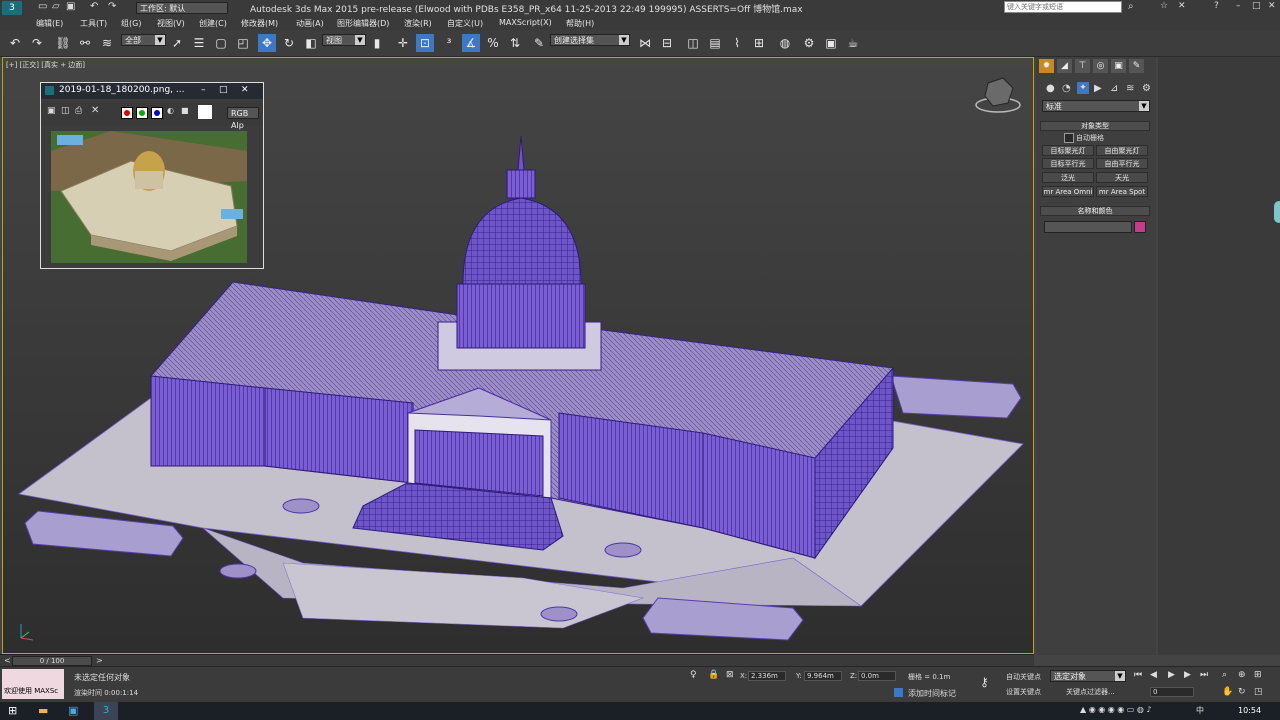 Image resolution: width=1280 pixels, height=720 pixels. What do you see at coordinates (12, 710) in the screenshot?
I see `windows-start-icon: ⊞` at bounding box center [12, 710].